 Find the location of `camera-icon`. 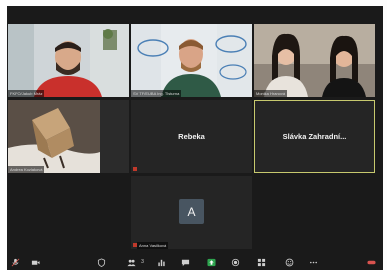

camera-icon is located at coordinates (35, 262).